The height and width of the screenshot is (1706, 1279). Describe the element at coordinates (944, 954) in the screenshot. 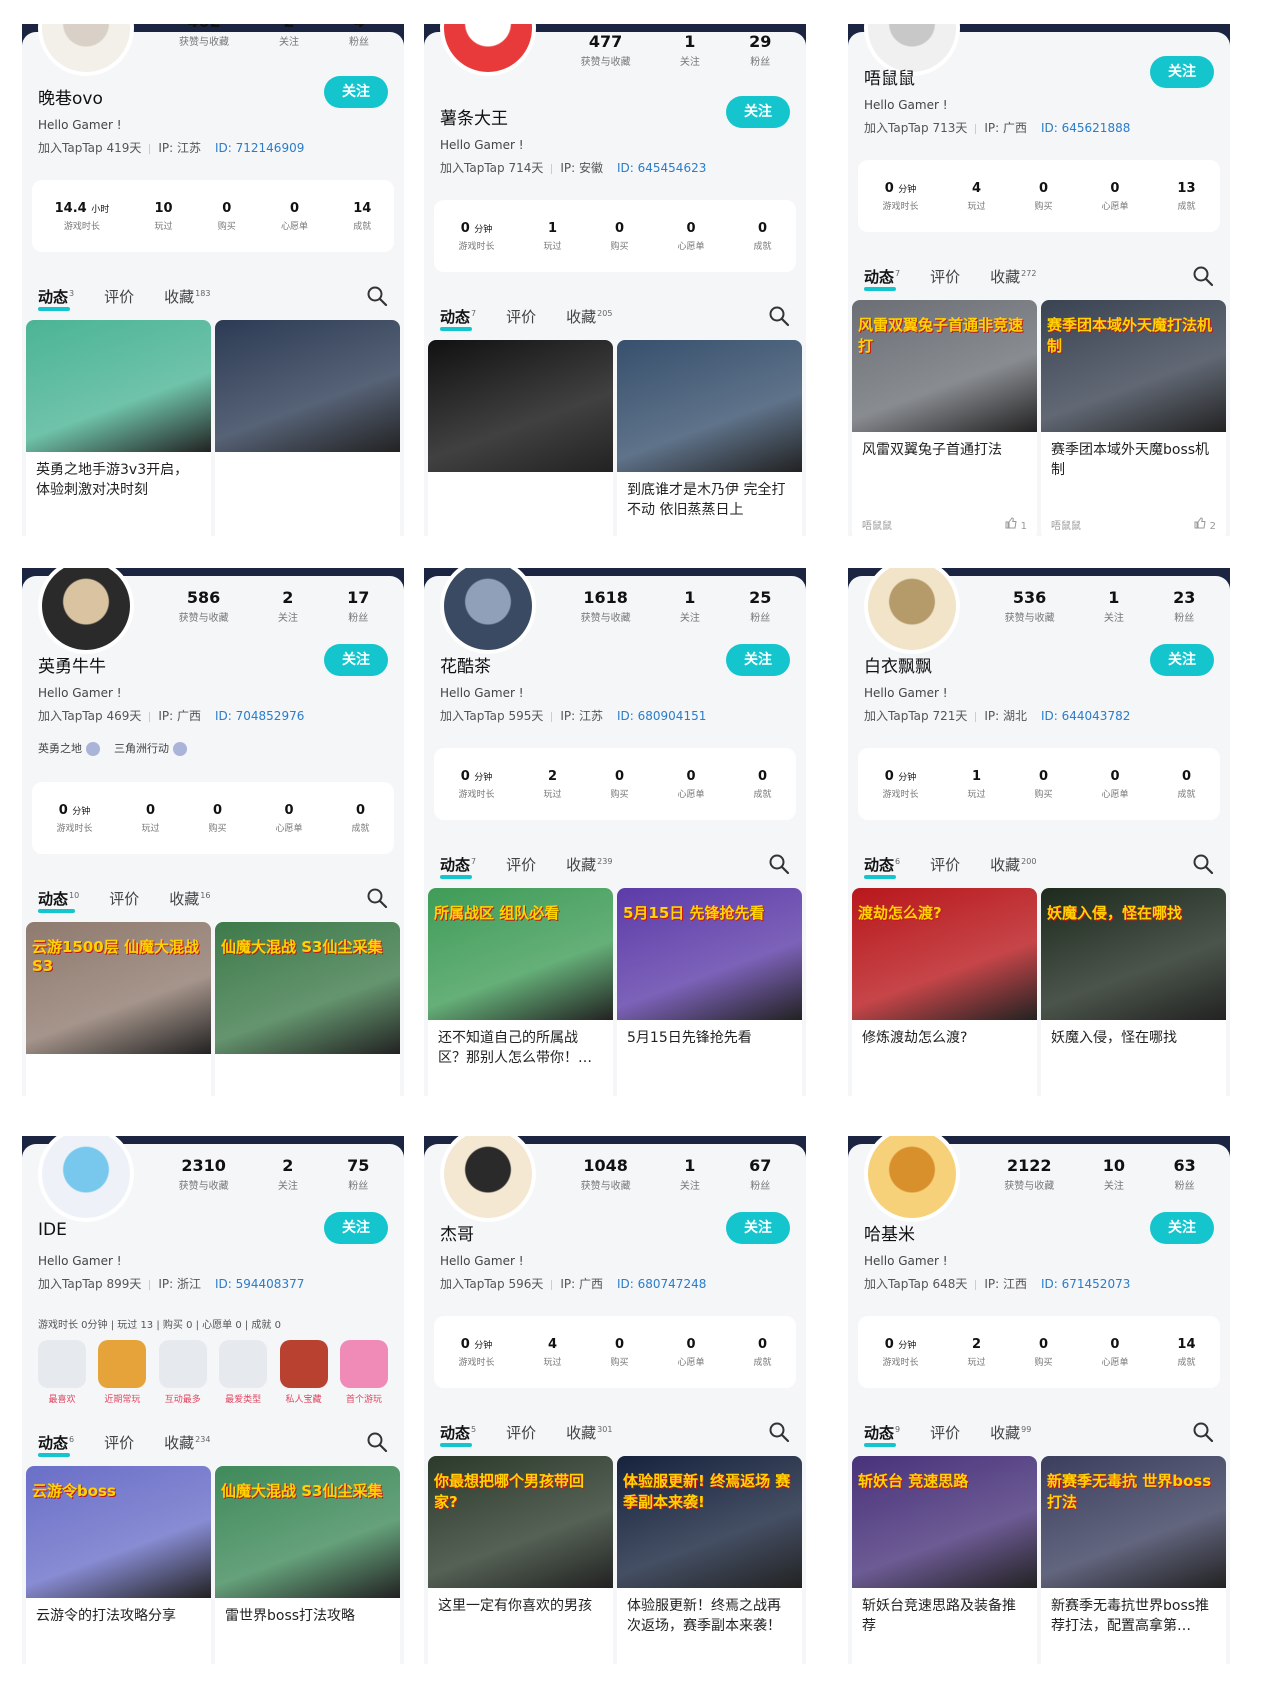

I see `post-image: 渡劫怎么渡?` at that location.